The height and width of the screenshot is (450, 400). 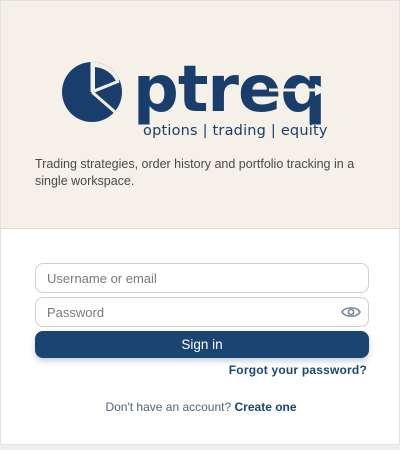 I want to click on tagline-equity: equity, so click(x=304, y=131).